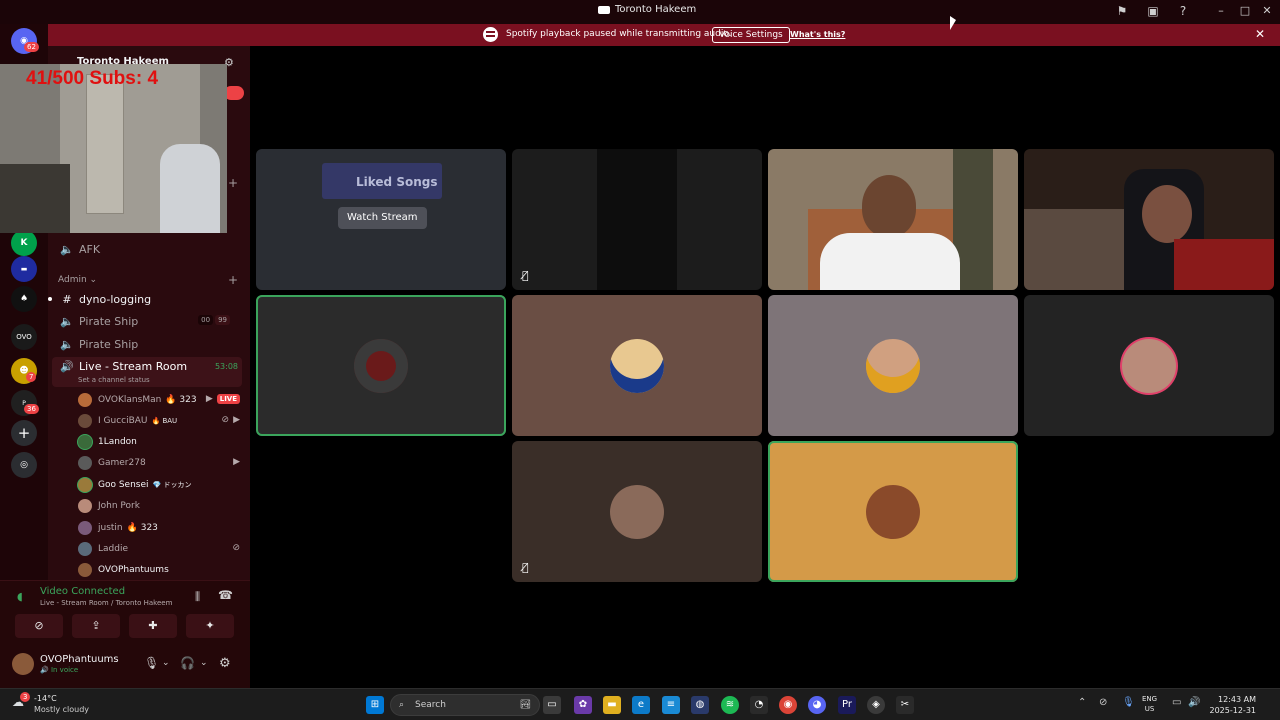 The height and width of the screenshot is (720, 1280). Describe the element at coordinates (82, 591) in the screenshot. I see `voice-status: Video Connected` at that location.